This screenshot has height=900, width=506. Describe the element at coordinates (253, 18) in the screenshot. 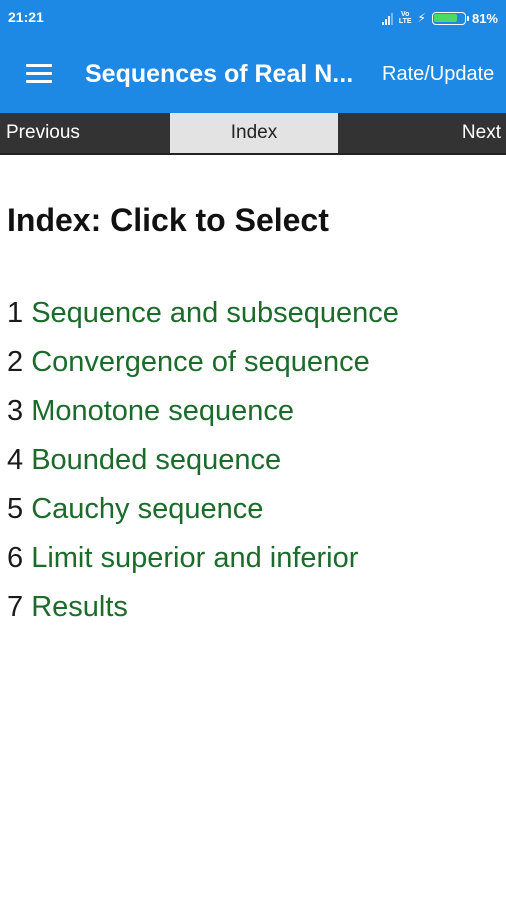

I see `status-bar: 21:21 Vo LTE ⚡ 81%` at that location.